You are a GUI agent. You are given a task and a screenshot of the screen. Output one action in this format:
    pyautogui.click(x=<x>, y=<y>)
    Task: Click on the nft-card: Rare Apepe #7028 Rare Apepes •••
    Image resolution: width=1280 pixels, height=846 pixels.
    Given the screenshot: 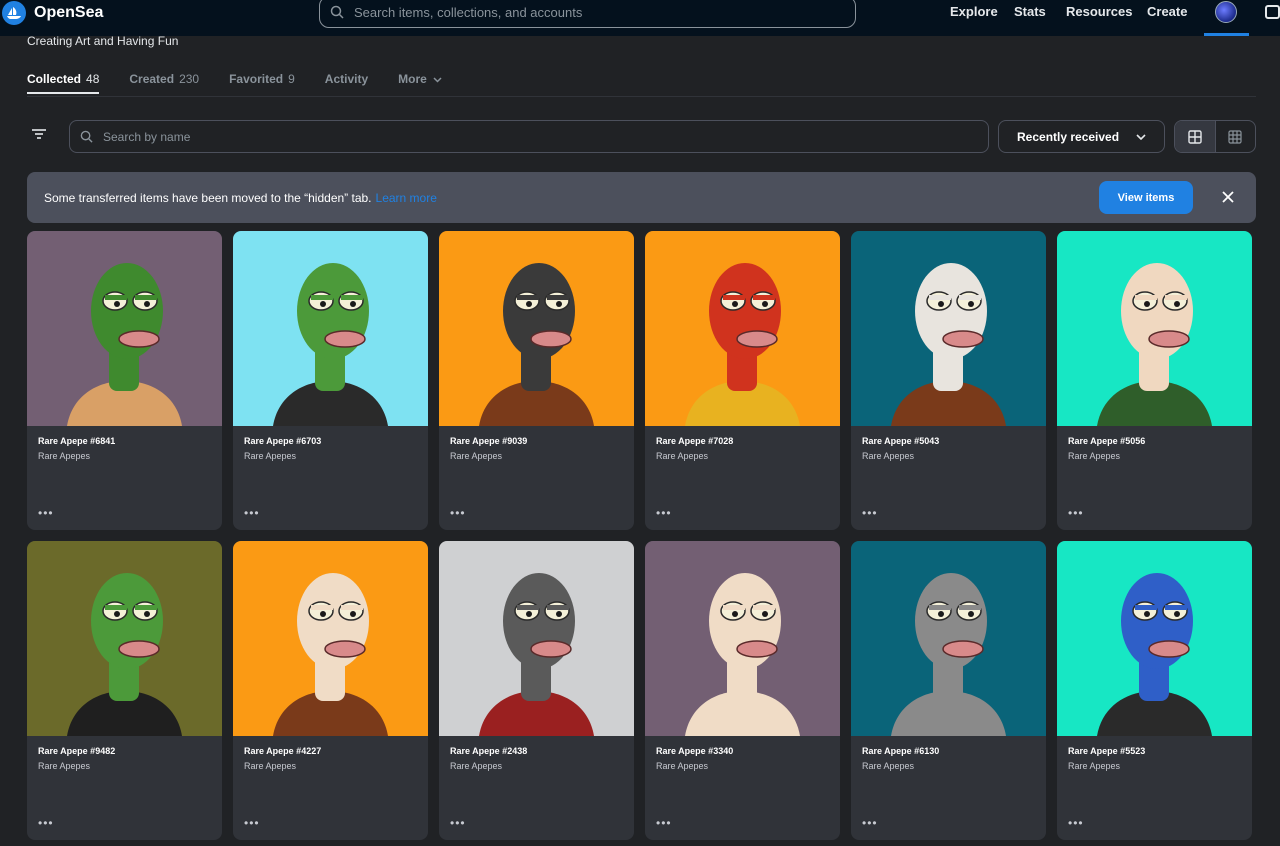 What is the action you would take?
    pyautogui.click(x=742, y=380)
    